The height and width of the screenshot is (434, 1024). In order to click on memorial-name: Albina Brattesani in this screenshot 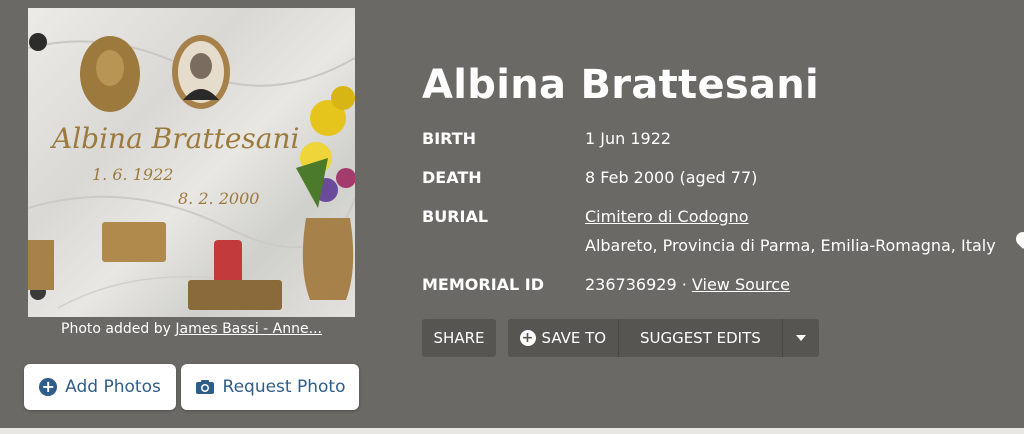, I will do `click(621, 85)`.